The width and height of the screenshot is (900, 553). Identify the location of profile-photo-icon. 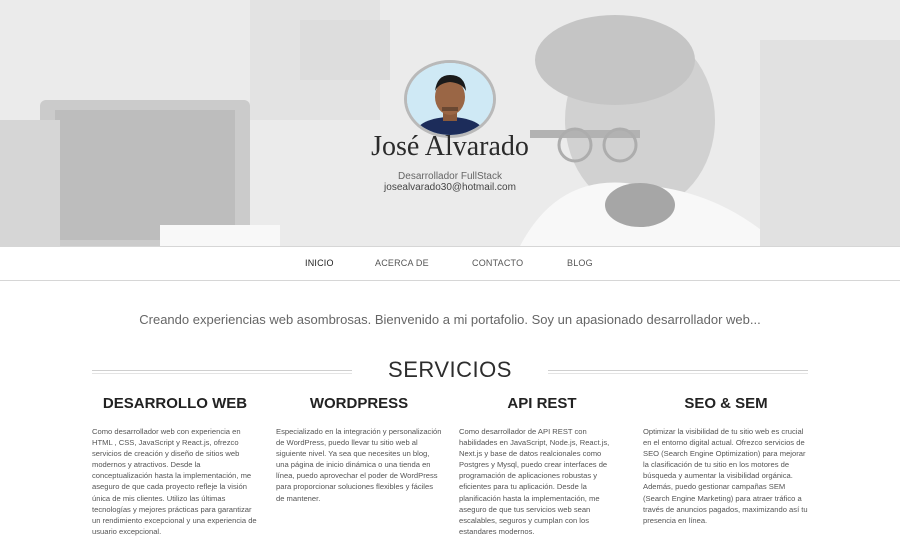
(450, 99).